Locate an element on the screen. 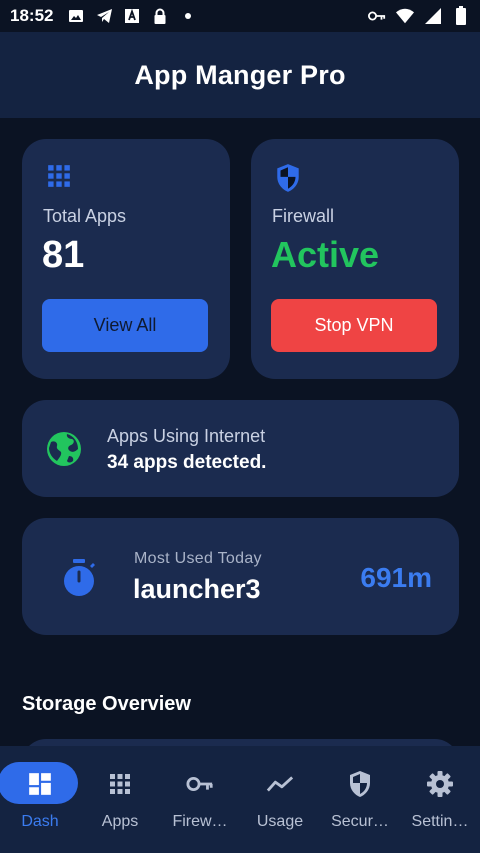  internet-label: Apps Using Internet is located at coordinates (186, 436).